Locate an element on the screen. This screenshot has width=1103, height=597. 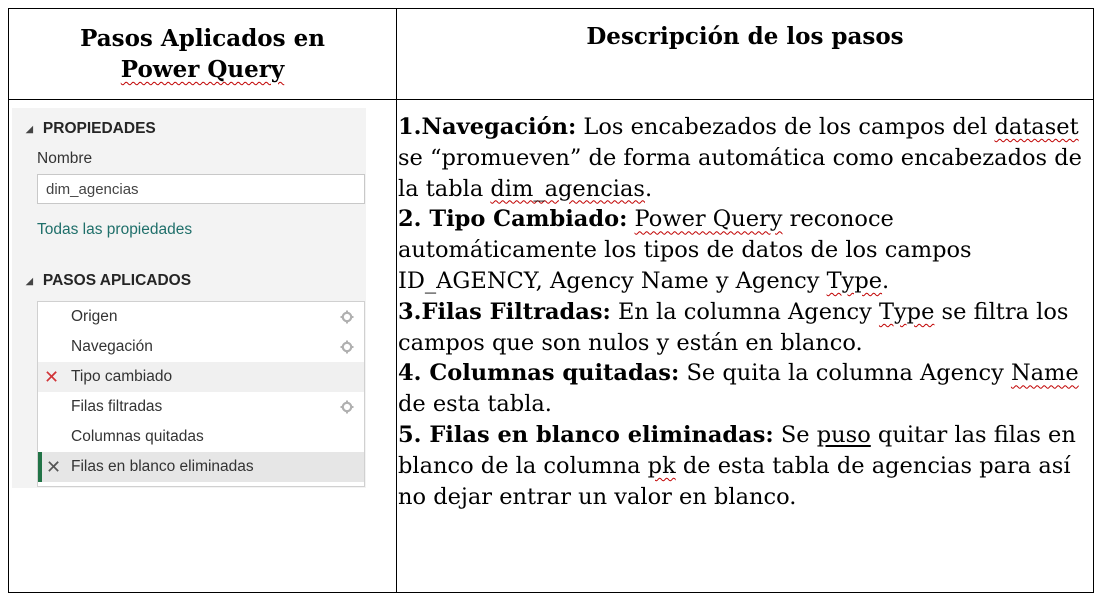
step-origen: Origen is located at coordinates (201, 317).